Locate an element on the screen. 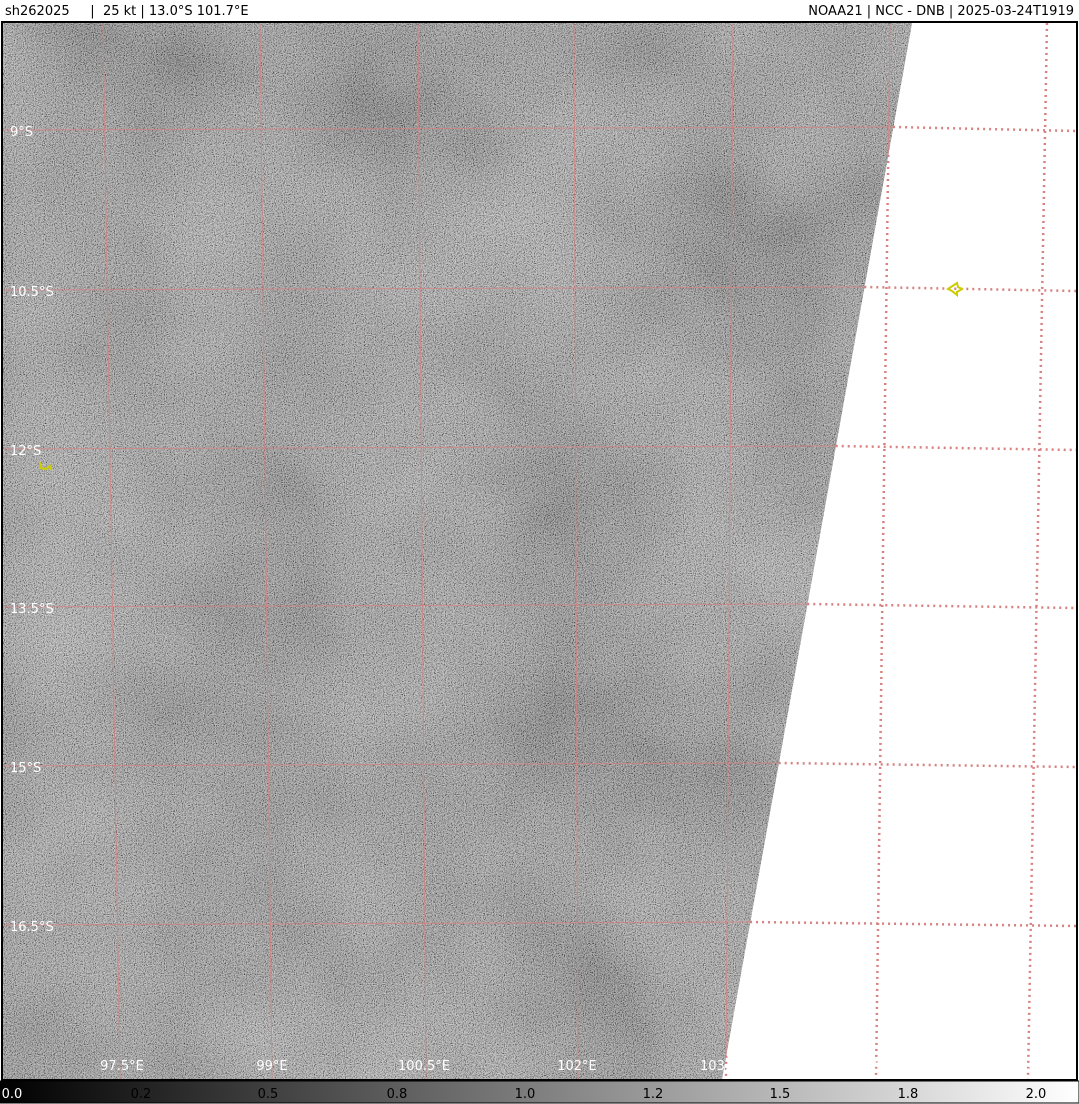  lat-label: 12°S is located at coordinates (25, 451).